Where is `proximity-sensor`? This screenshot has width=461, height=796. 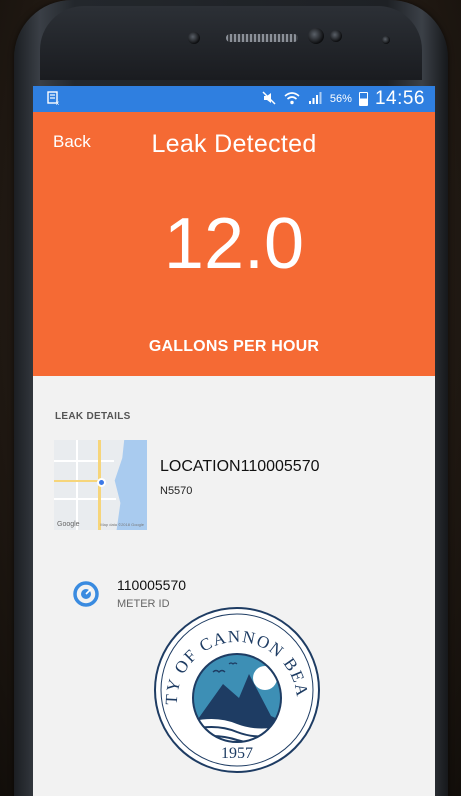 proximity-sensor is located at coordinates (336, 36).